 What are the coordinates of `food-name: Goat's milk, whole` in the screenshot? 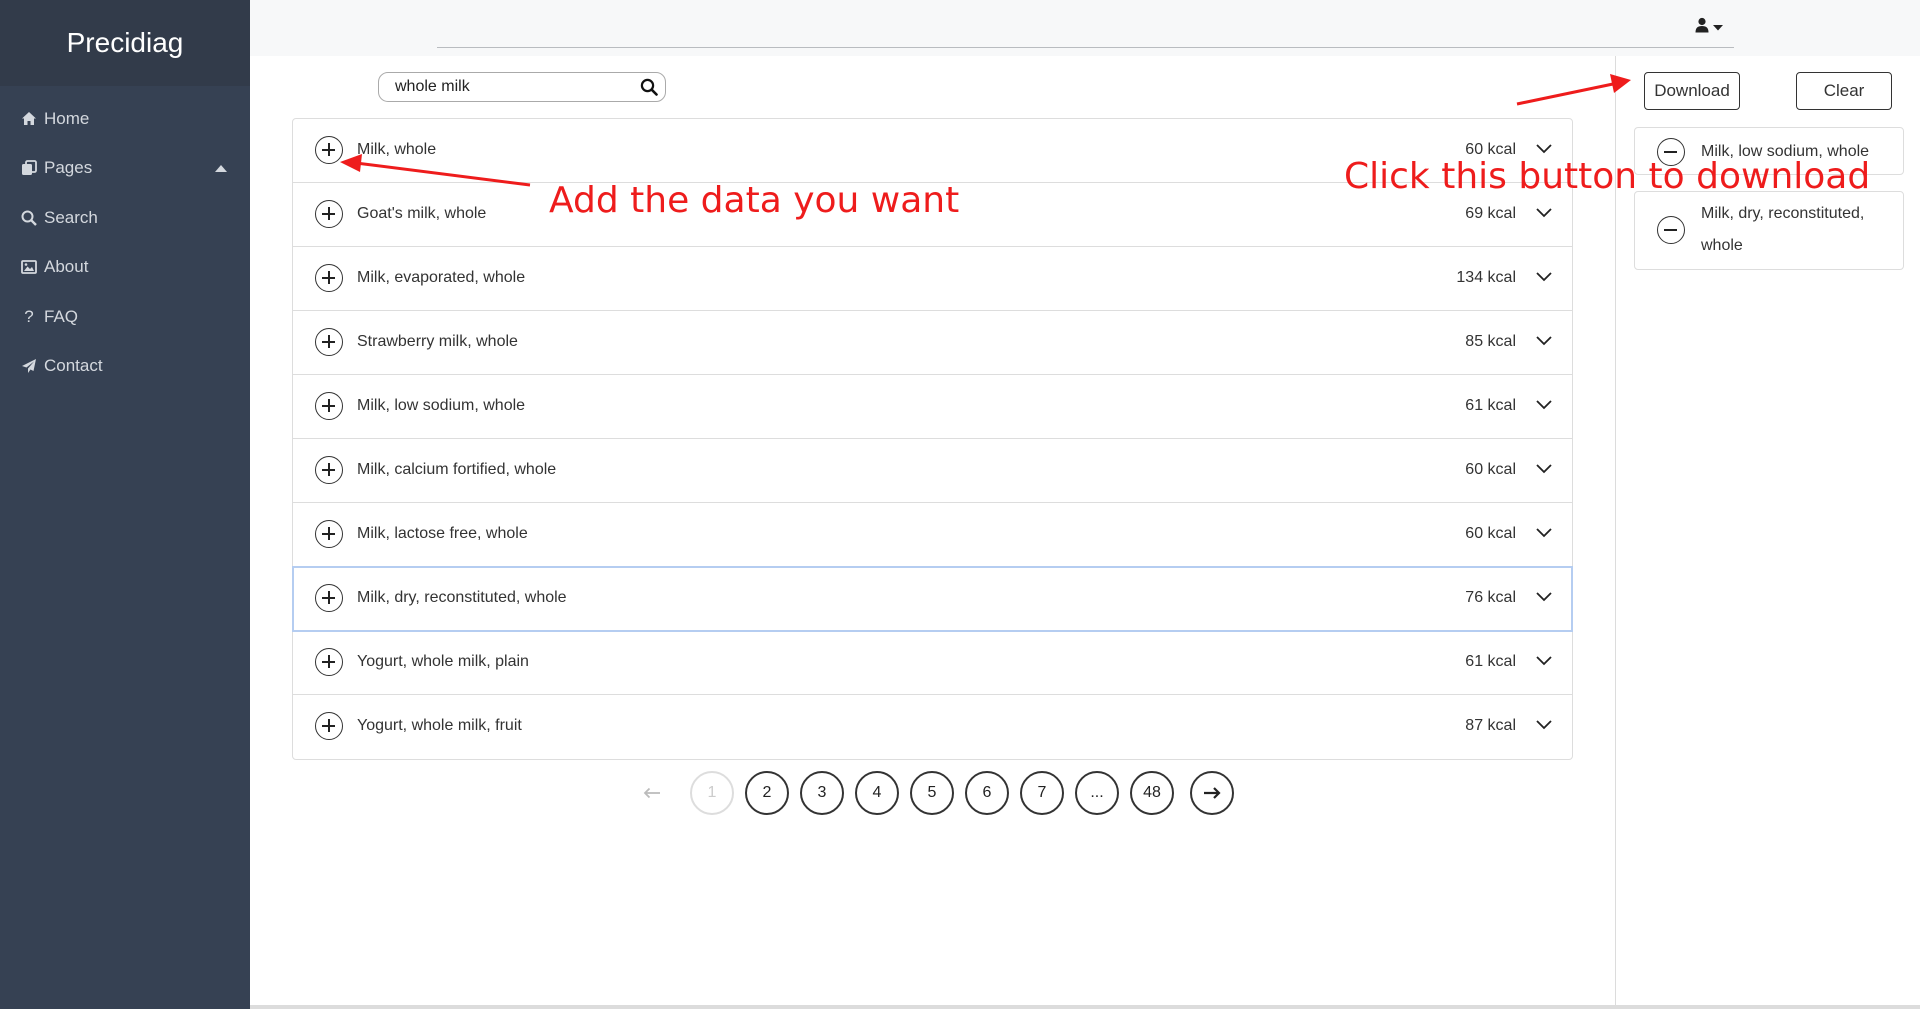 It's located at (422, 213).